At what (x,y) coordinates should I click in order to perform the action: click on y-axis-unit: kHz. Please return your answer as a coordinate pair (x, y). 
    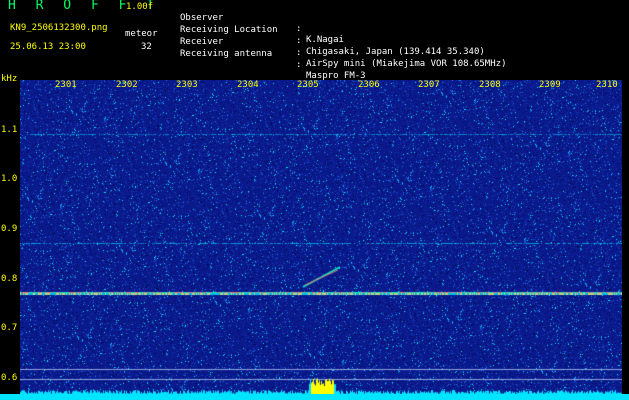
    Looking at the image, I should click on (9, 79).